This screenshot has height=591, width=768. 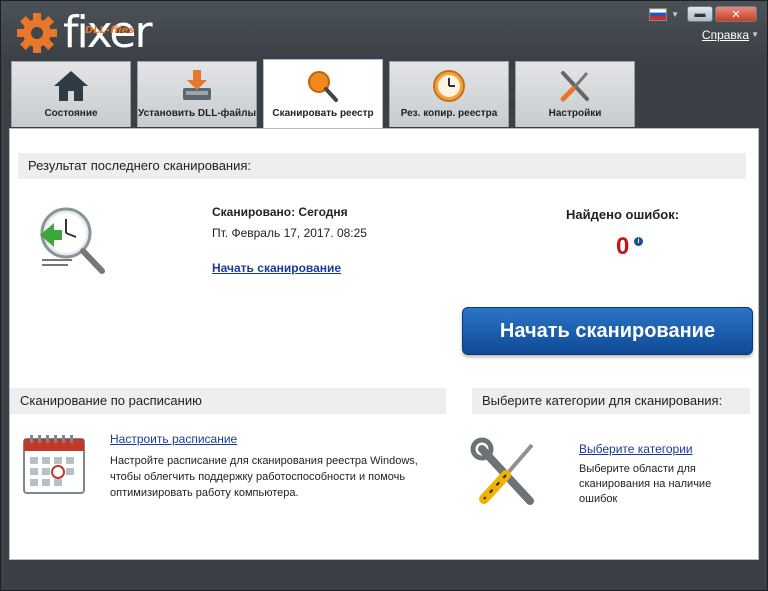 What do you see at coordinates (675, 14) in the screenshot?
I see `language-dropdown-icon: ▼` at bounding box center [675, 14].